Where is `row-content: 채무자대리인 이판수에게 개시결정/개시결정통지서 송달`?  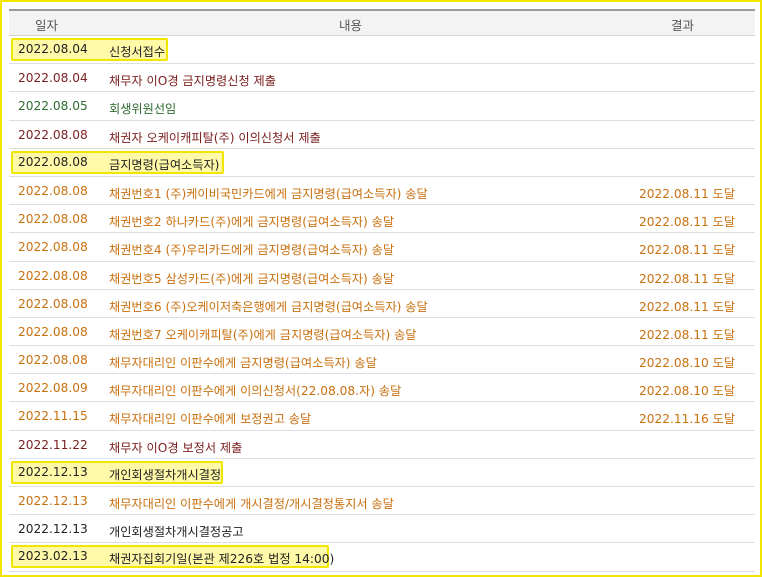 row-content: 채무자대리인 이판수에게 개시결정/개시결정통지서 송달 is located at coordinates (251, 504).